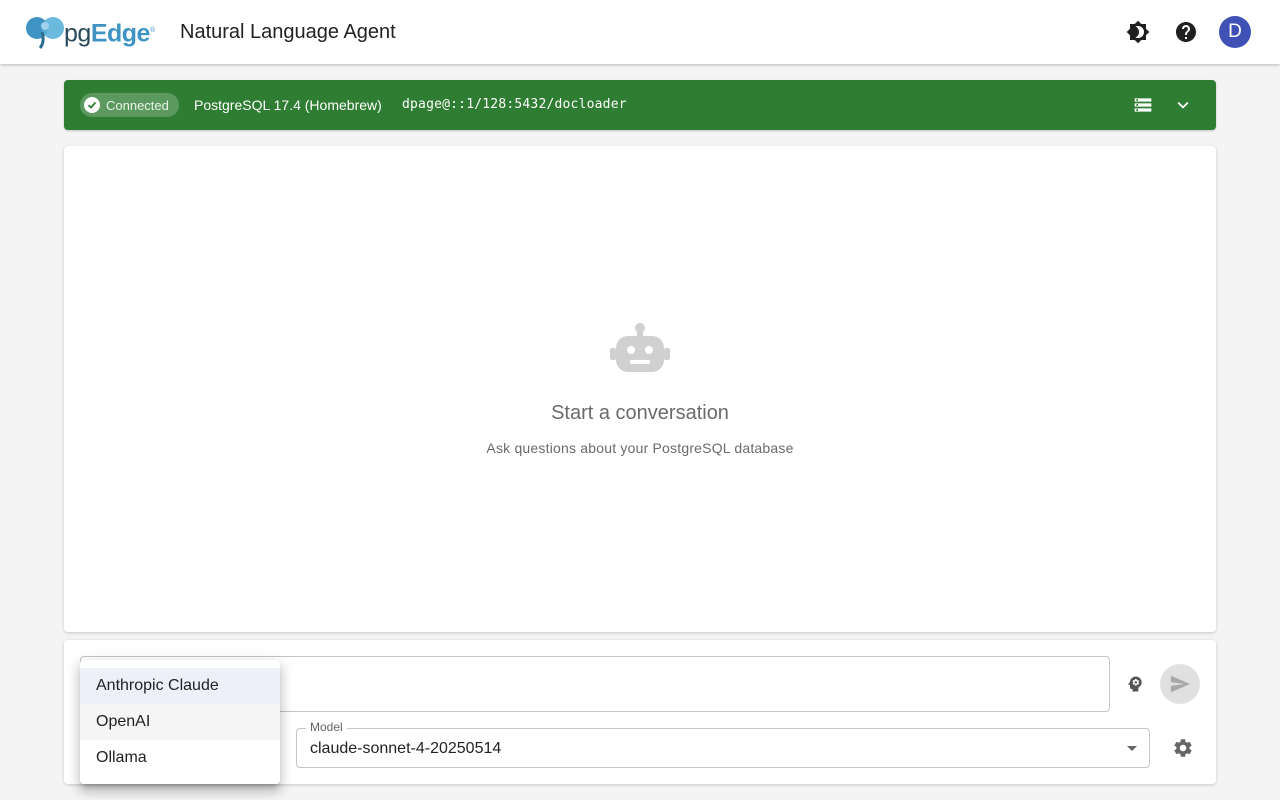  I want to click on send-button, so click(1180, 684).